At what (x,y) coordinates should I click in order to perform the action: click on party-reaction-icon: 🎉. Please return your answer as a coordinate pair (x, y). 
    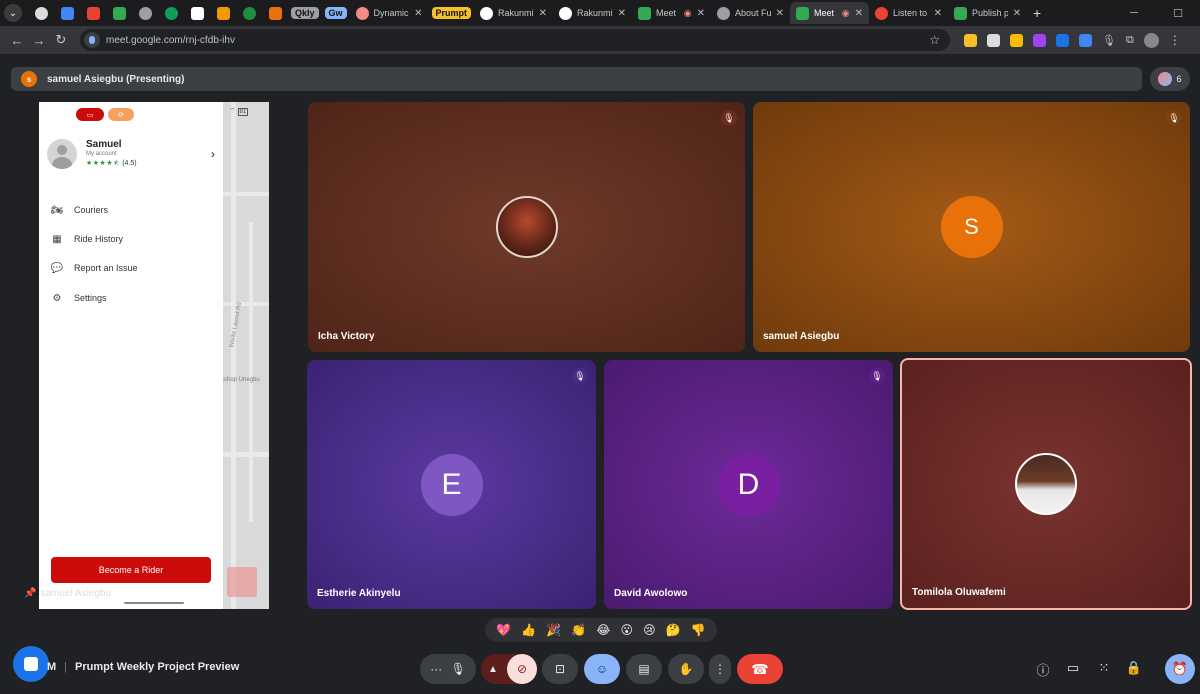
    Looking at the image, I should click on (553, 630).